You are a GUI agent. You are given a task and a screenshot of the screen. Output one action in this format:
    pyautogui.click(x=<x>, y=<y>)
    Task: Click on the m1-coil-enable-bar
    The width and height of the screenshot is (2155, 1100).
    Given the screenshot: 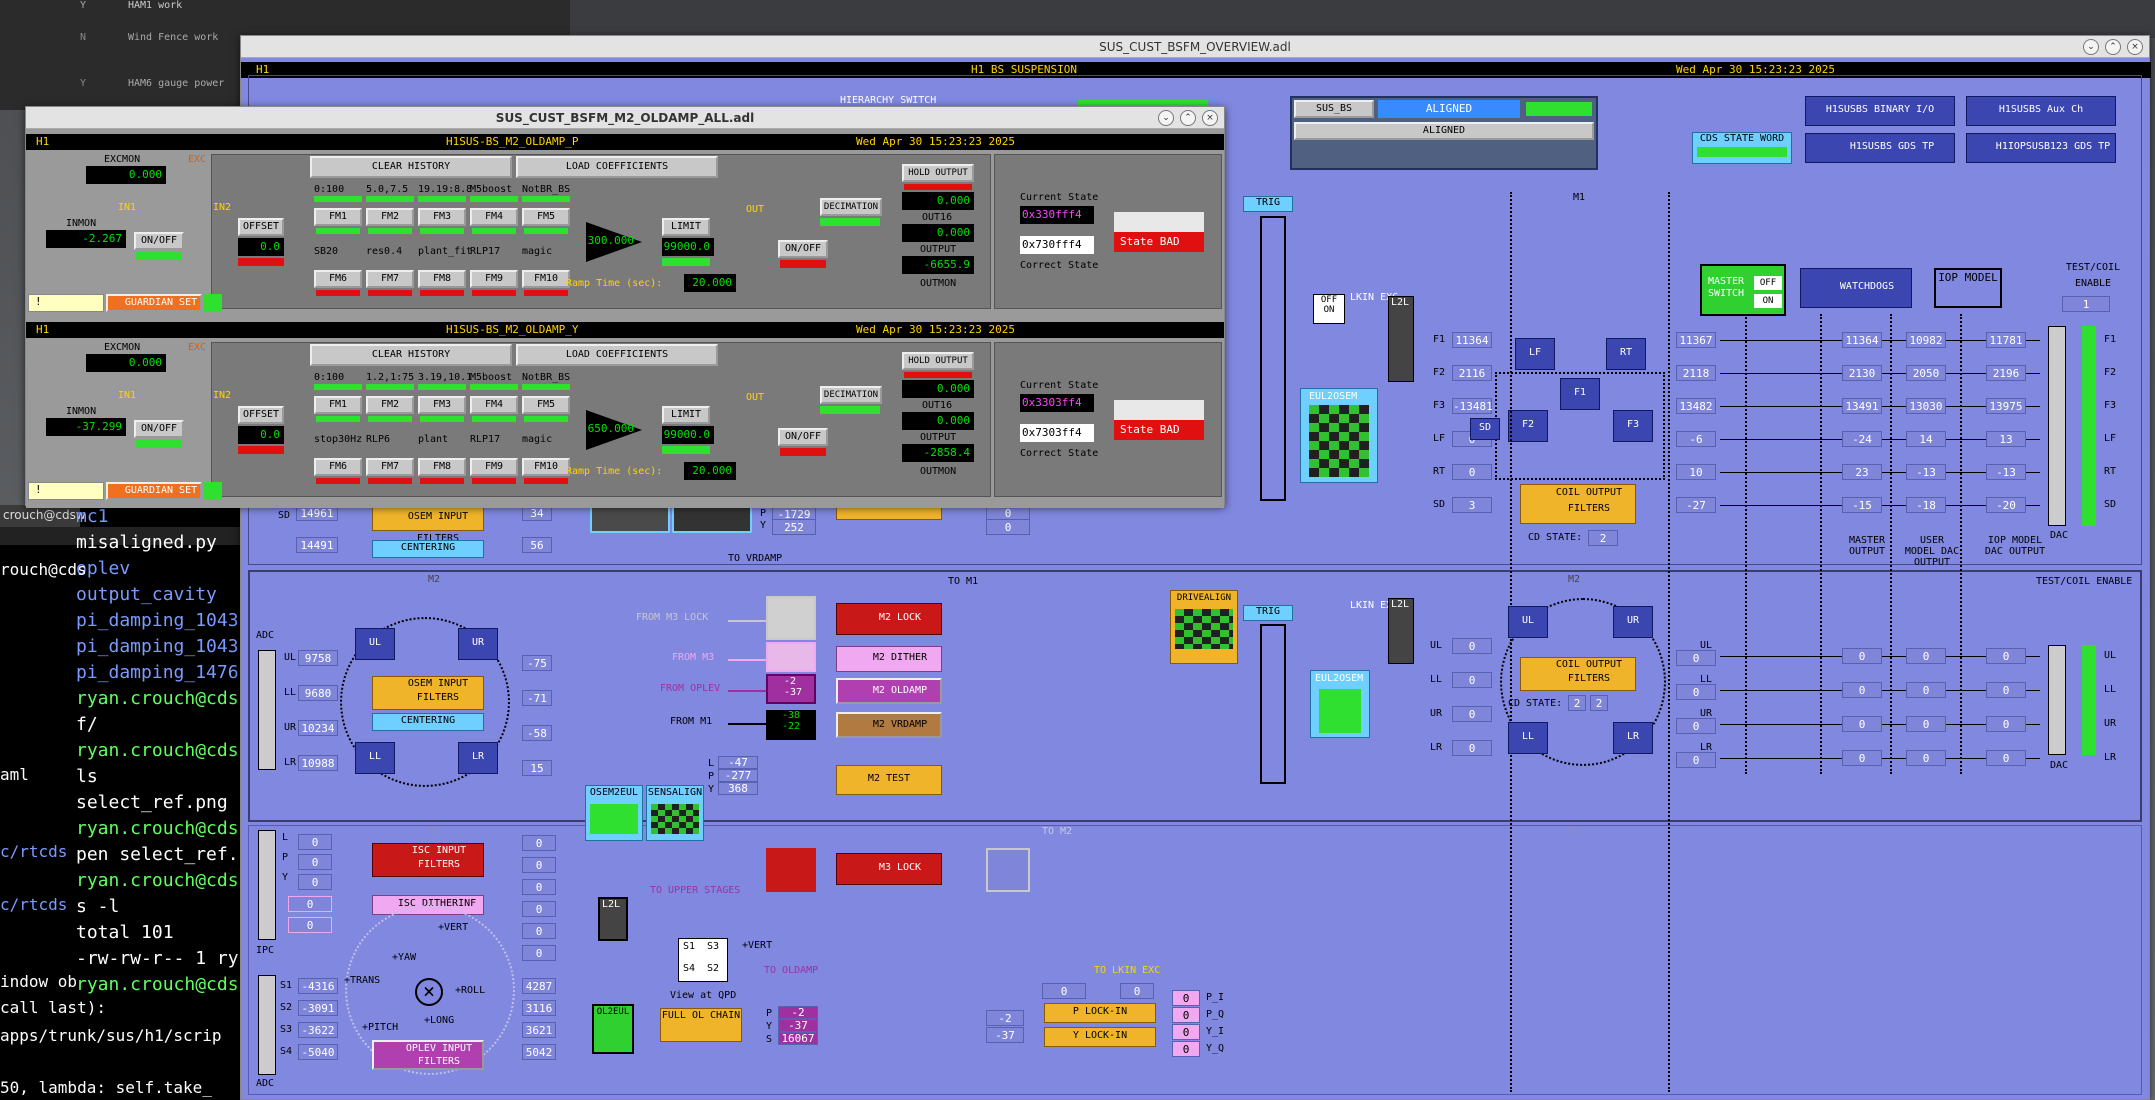 What is the action you would take?
    pyautogui.click(x=2089, y=426)
    